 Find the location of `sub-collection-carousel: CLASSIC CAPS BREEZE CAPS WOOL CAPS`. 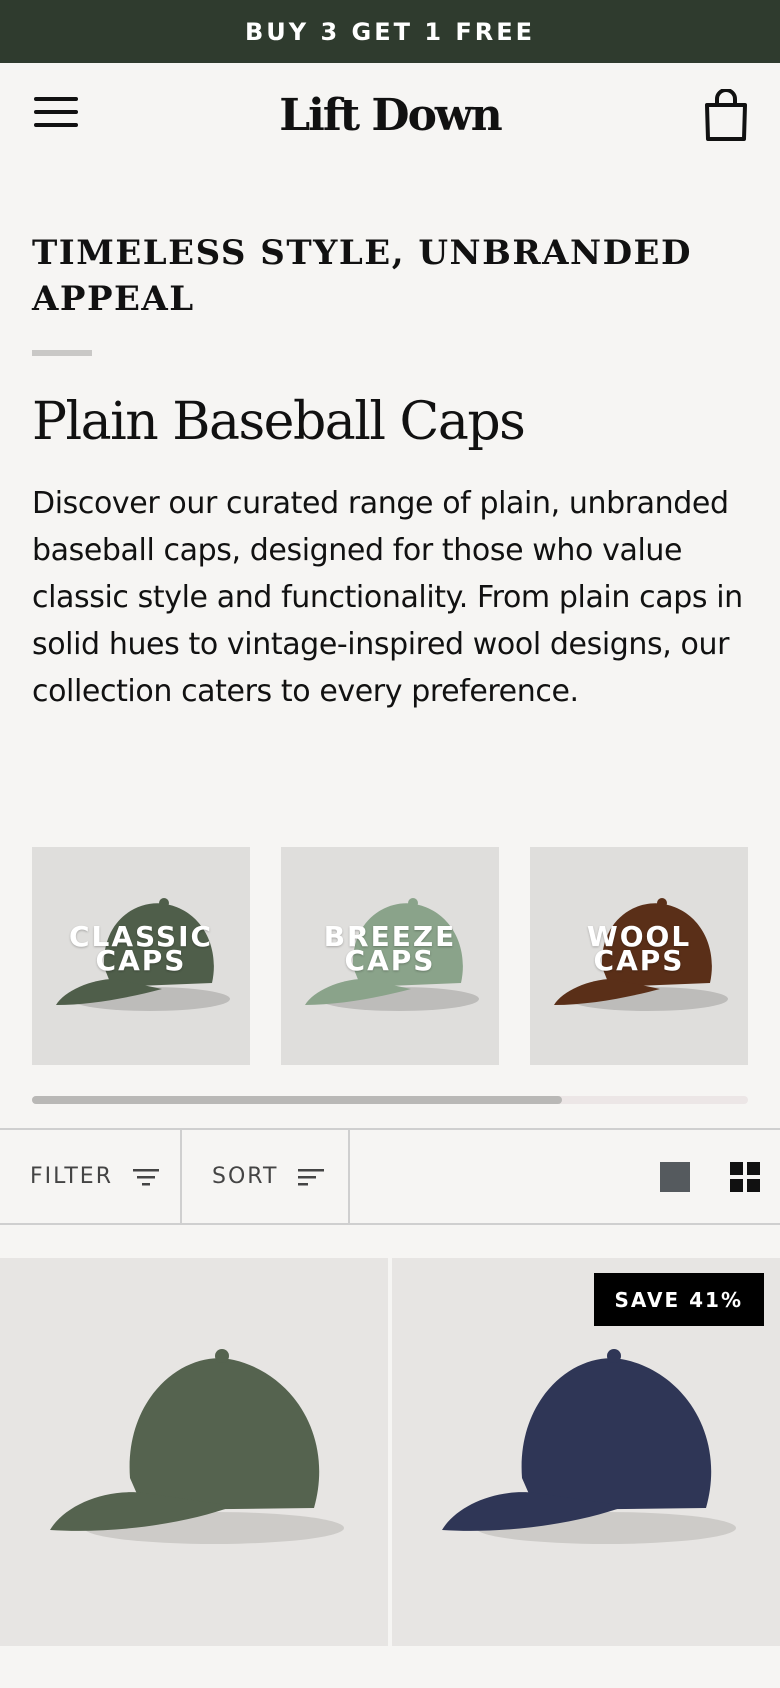

sub-collection-carousel: CLASSIC CAPS BREEZE CAPS WOOL CAPS is located at coordinates (390, 956).